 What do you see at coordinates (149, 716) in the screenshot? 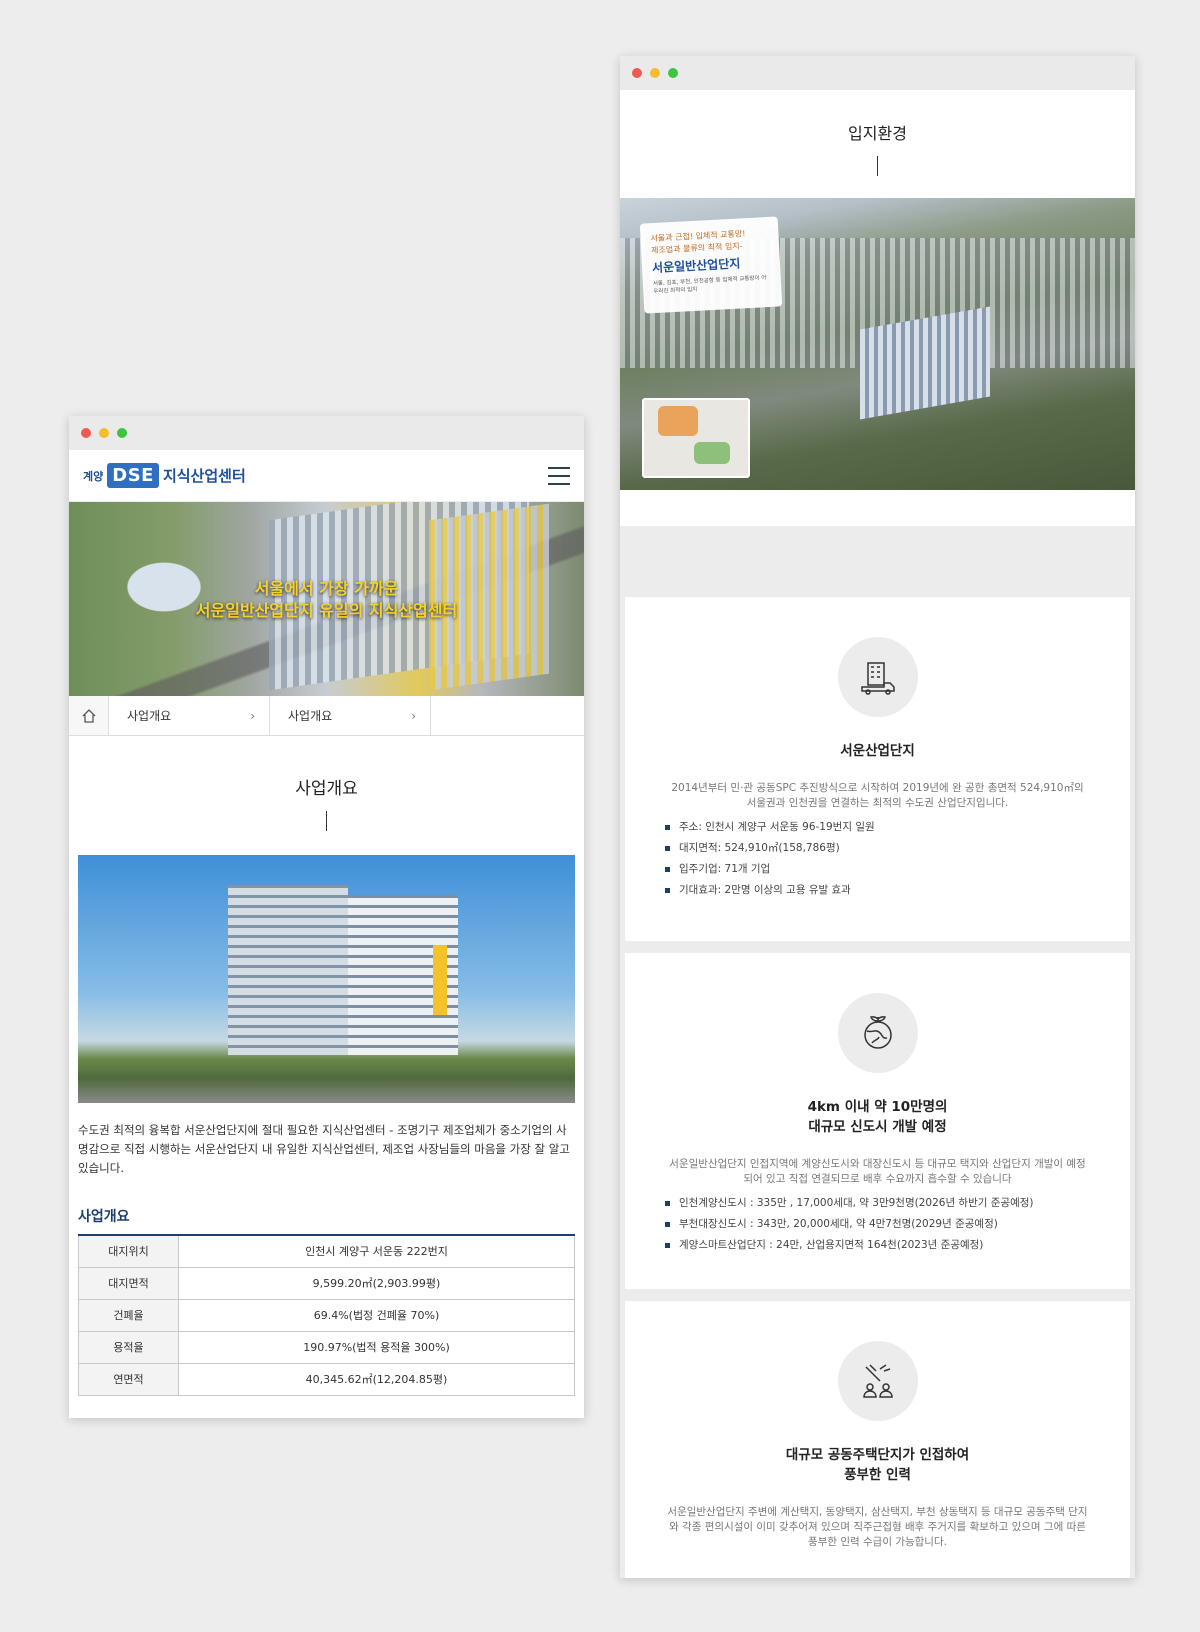
I see `breadcrumb-label-1: 사업개요` at bounding box center [149, 716].